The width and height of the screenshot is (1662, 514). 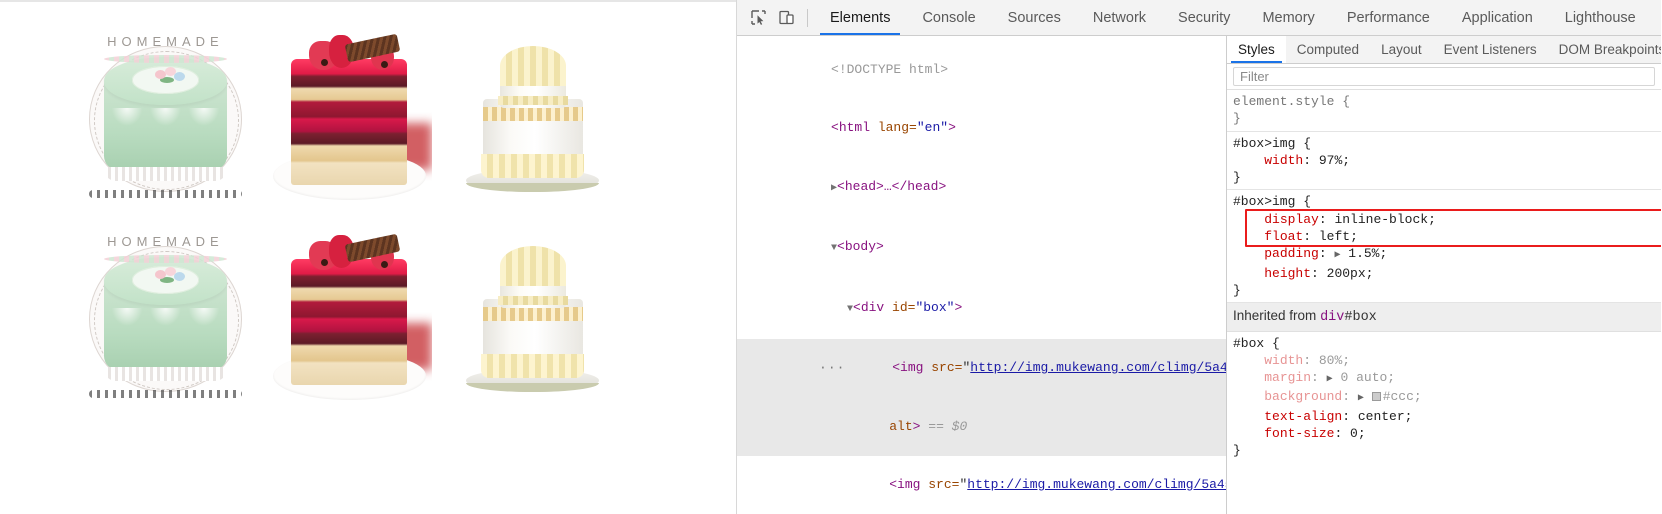 What do you see at coordinates (1283, 101) in the screenshot?
I see `rule-selector: element.style` at bounding box center [1283, 101].